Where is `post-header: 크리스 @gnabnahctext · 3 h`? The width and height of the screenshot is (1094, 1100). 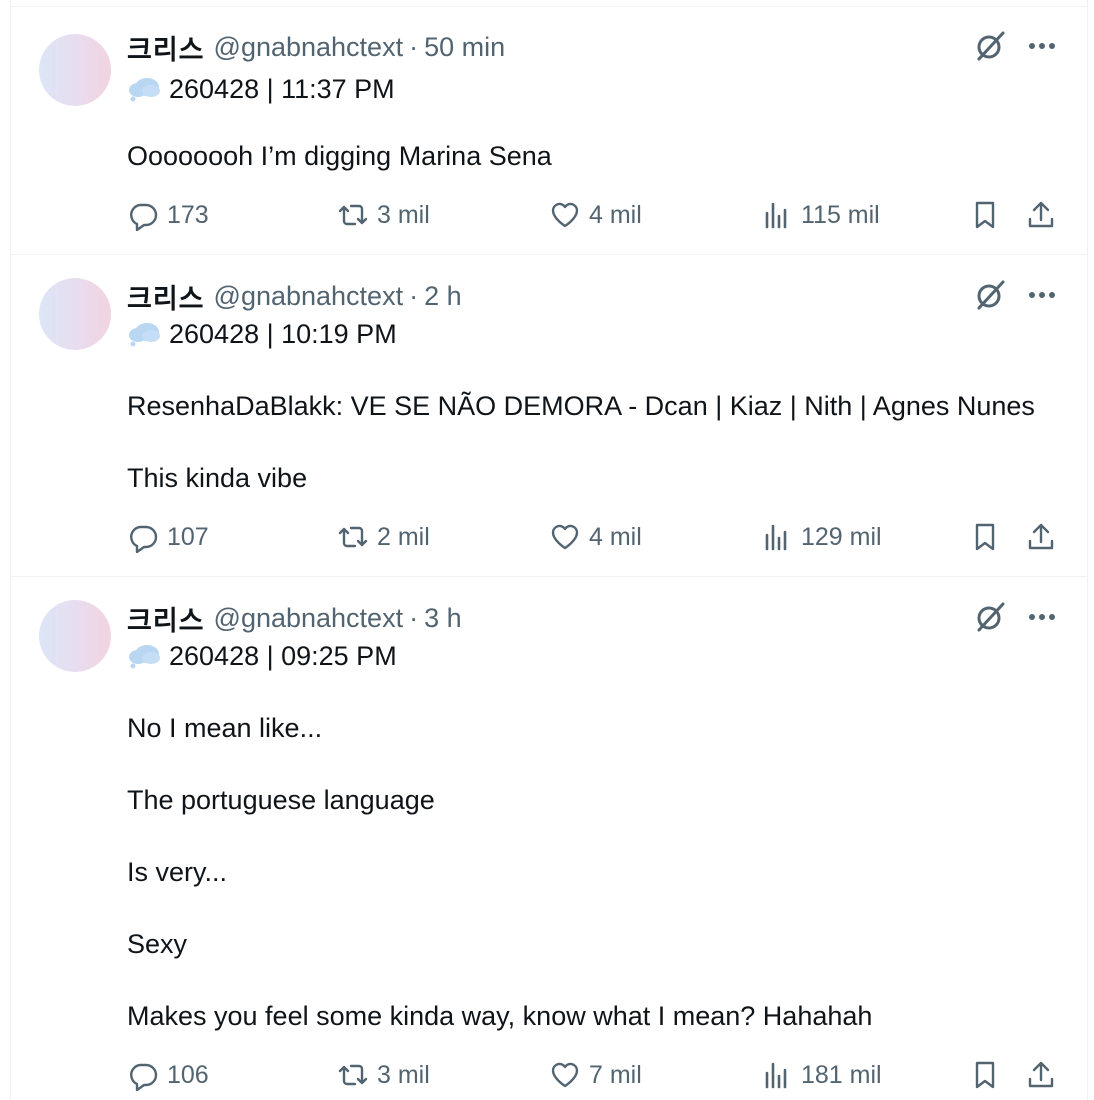 post-header: 크리스 @gnabnahctext · 3 h is located at coordinates (294, 618).